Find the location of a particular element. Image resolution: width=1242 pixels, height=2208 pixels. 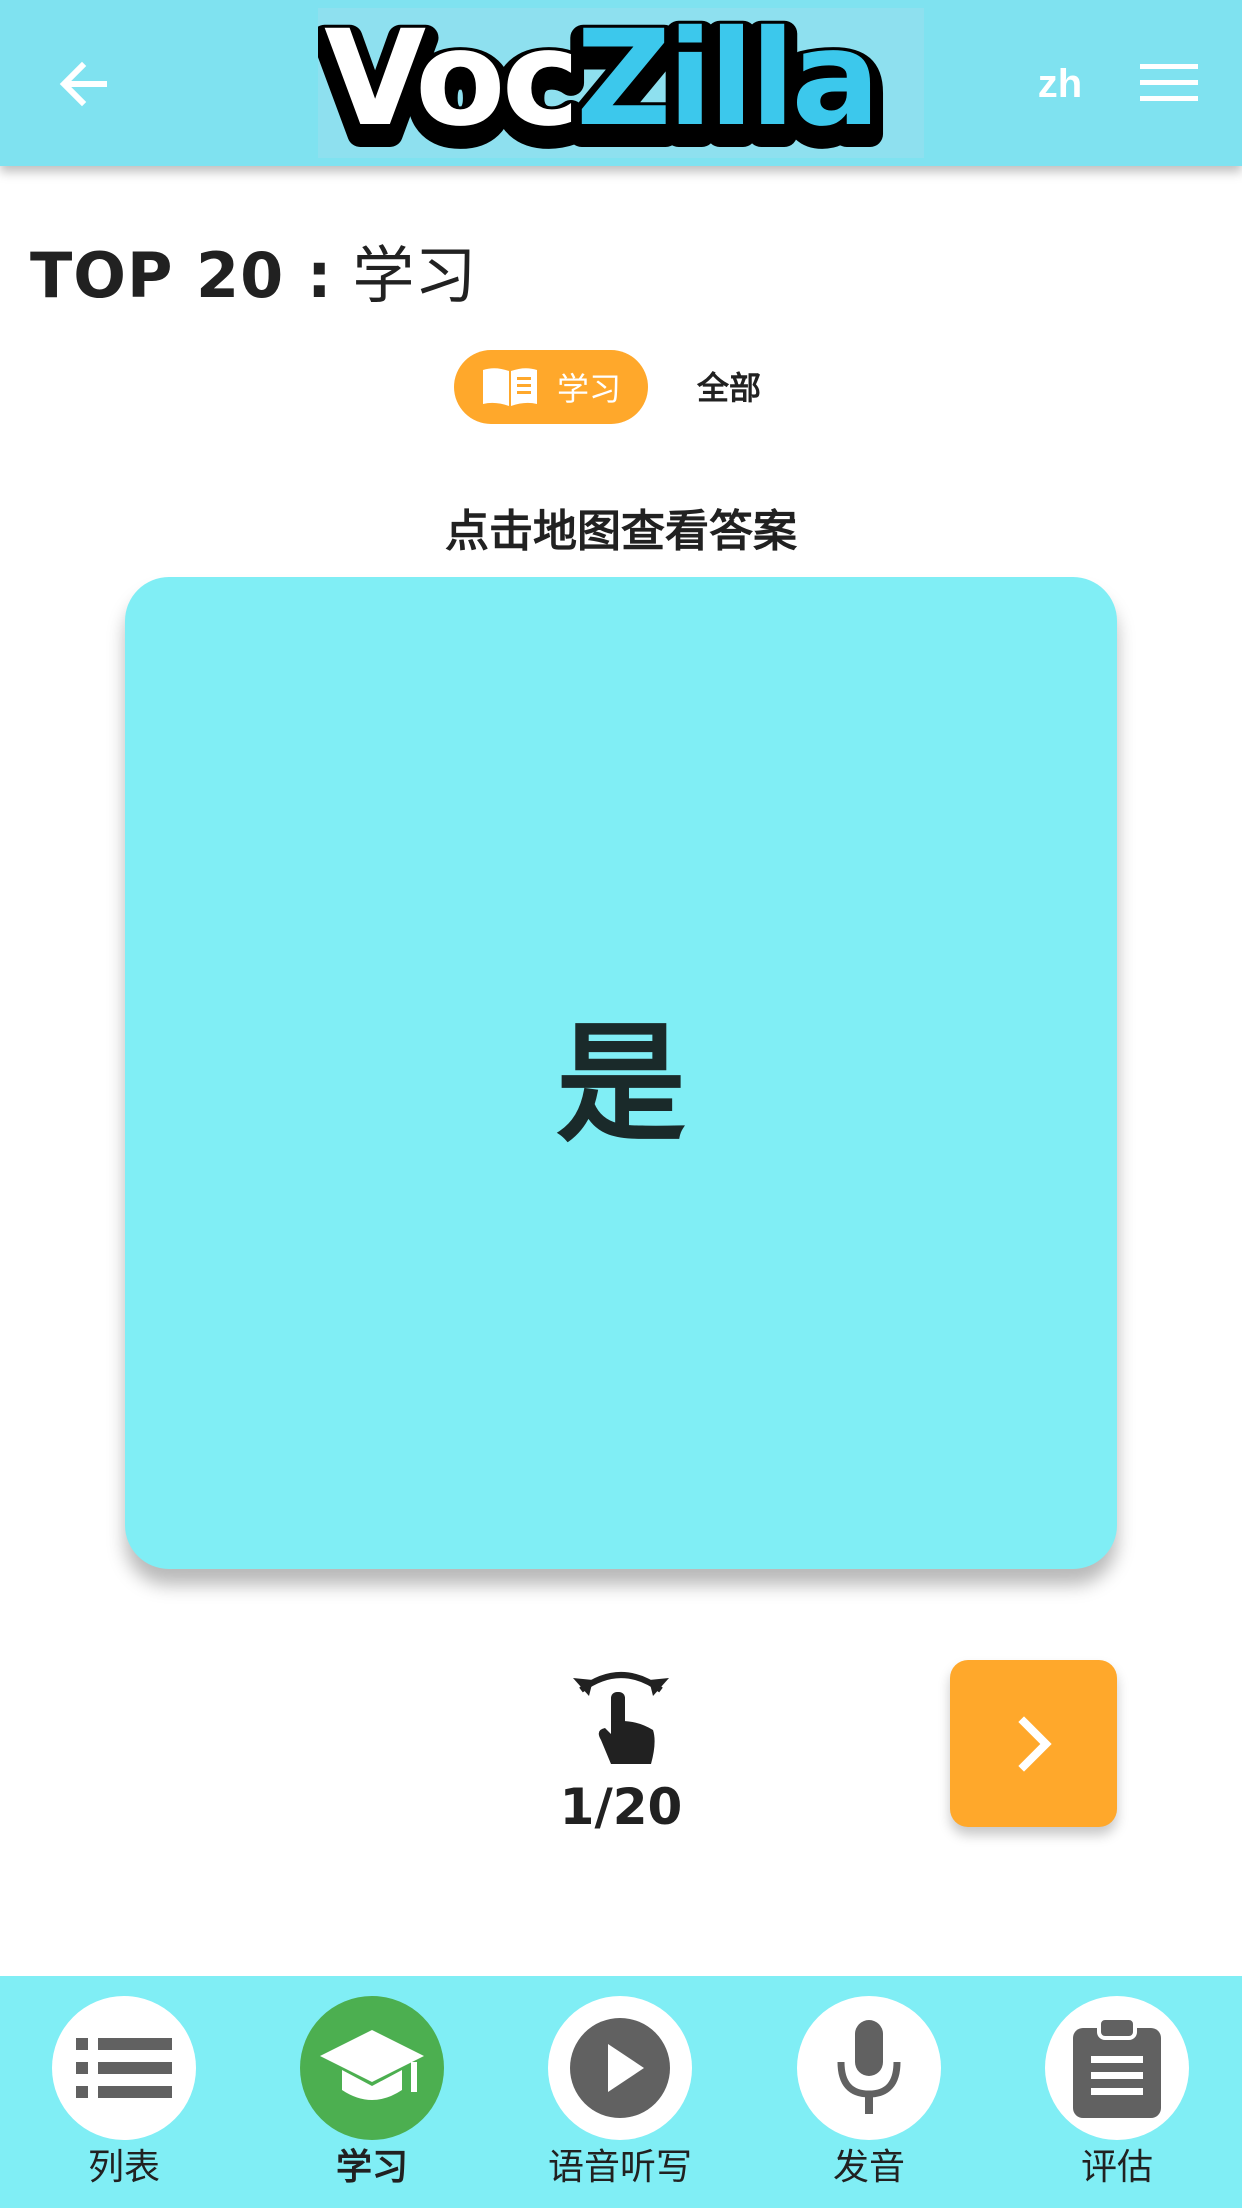

tap-rotate-icon is located at coordinates (621, 1718).